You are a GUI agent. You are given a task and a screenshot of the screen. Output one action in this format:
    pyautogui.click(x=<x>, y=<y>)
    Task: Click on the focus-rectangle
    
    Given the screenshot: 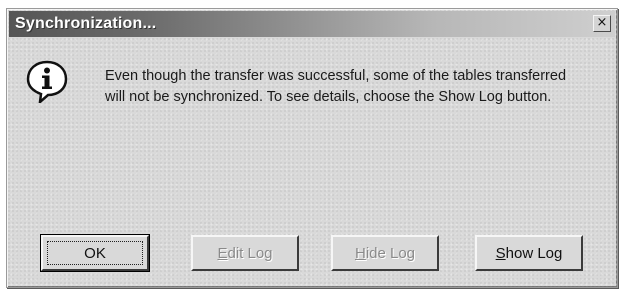 What is the action you would take?
    pyautogui.click(x=95, y=253)
    